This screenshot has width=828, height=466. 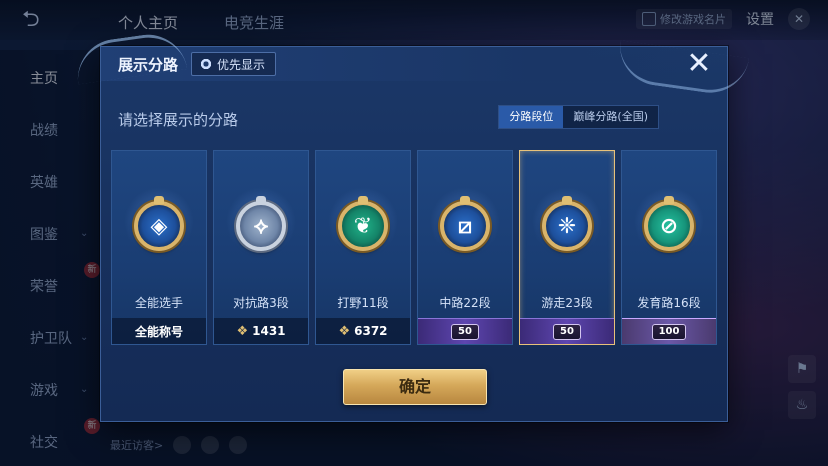 I want to click on tab-peak-lane: 巅峰分路(全国), so click(x=610, y=117).